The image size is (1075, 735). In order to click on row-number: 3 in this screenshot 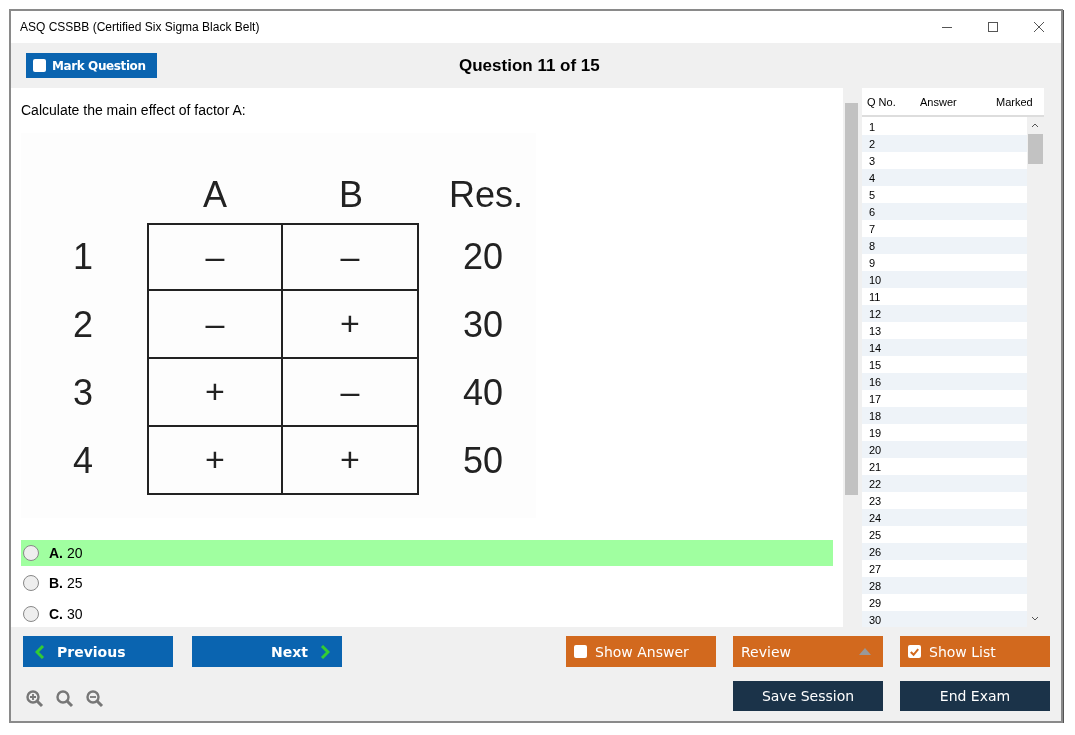, I will do `click(83, 392)`.